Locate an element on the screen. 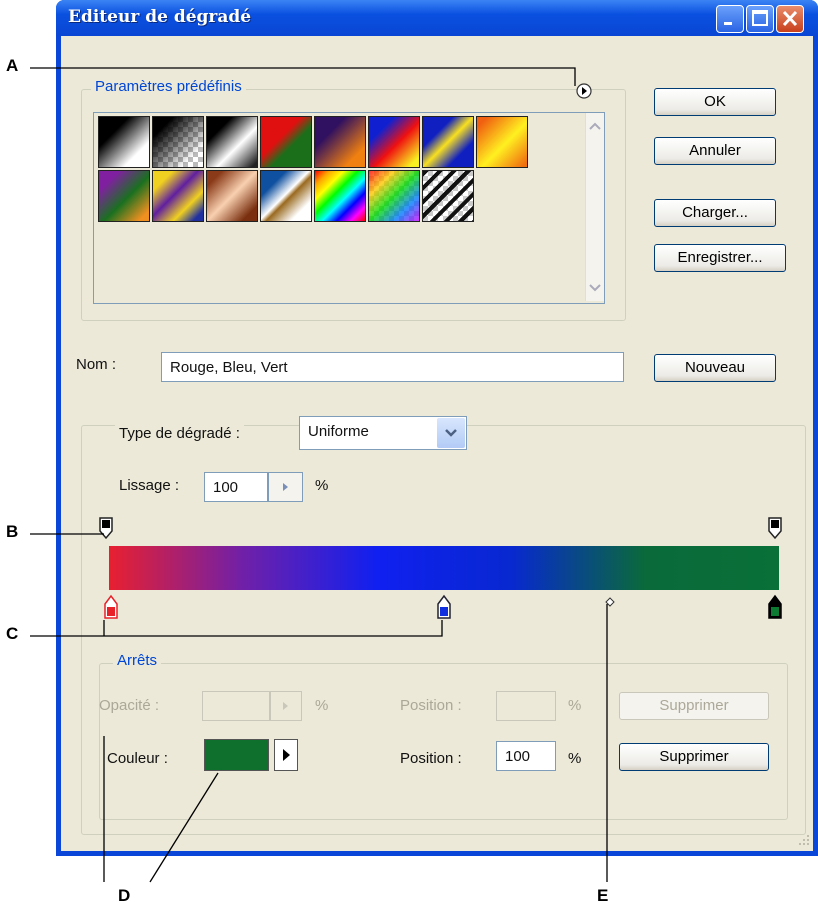  callout-line-c is located at coordinates (236, 628).